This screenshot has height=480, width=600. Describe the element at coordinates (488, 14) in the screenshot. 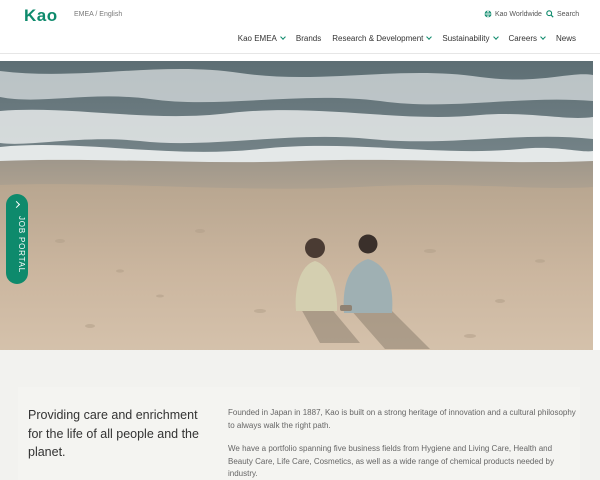

I see `globe-icon` at that location.